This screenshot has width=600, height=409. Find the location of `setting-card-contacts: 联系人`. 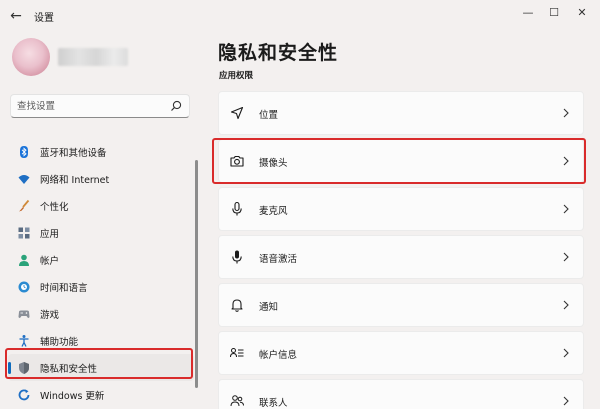

setting-card-contacts: 联系人 is located at coordinates (401, 394).